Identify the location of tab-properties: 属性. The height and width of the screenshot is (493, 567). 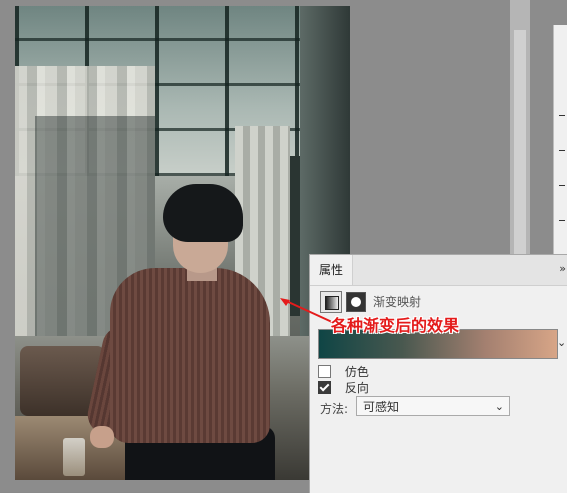
(331, 270).